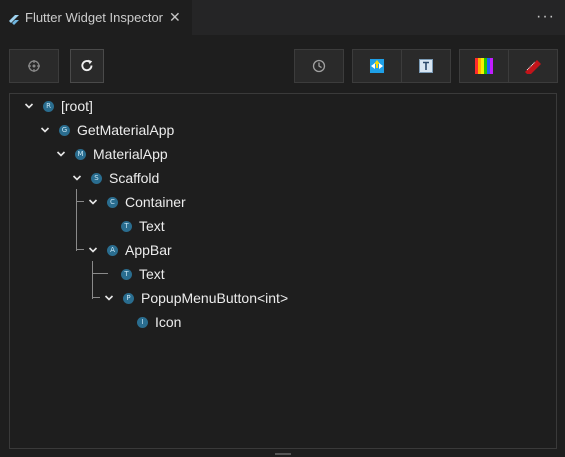 Image resolution: width=565 pixels, height=457 pixels. I want to click on select-widget-button, so click(34, 66).